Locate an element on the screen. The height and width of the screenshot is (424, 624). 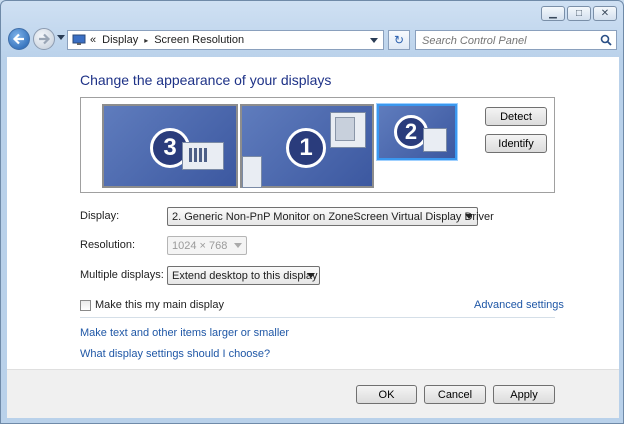
resolution-select-value: 1024 × 768 is located at coordinates (200, 245).